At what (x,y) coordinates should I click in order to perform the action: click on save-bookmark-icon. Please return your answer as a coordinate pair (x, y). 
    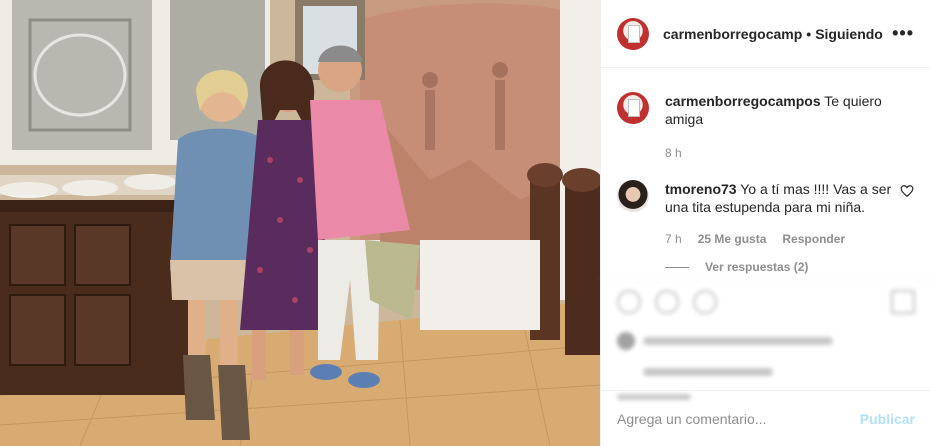
    Looking at the image, I should click on (903, 302).